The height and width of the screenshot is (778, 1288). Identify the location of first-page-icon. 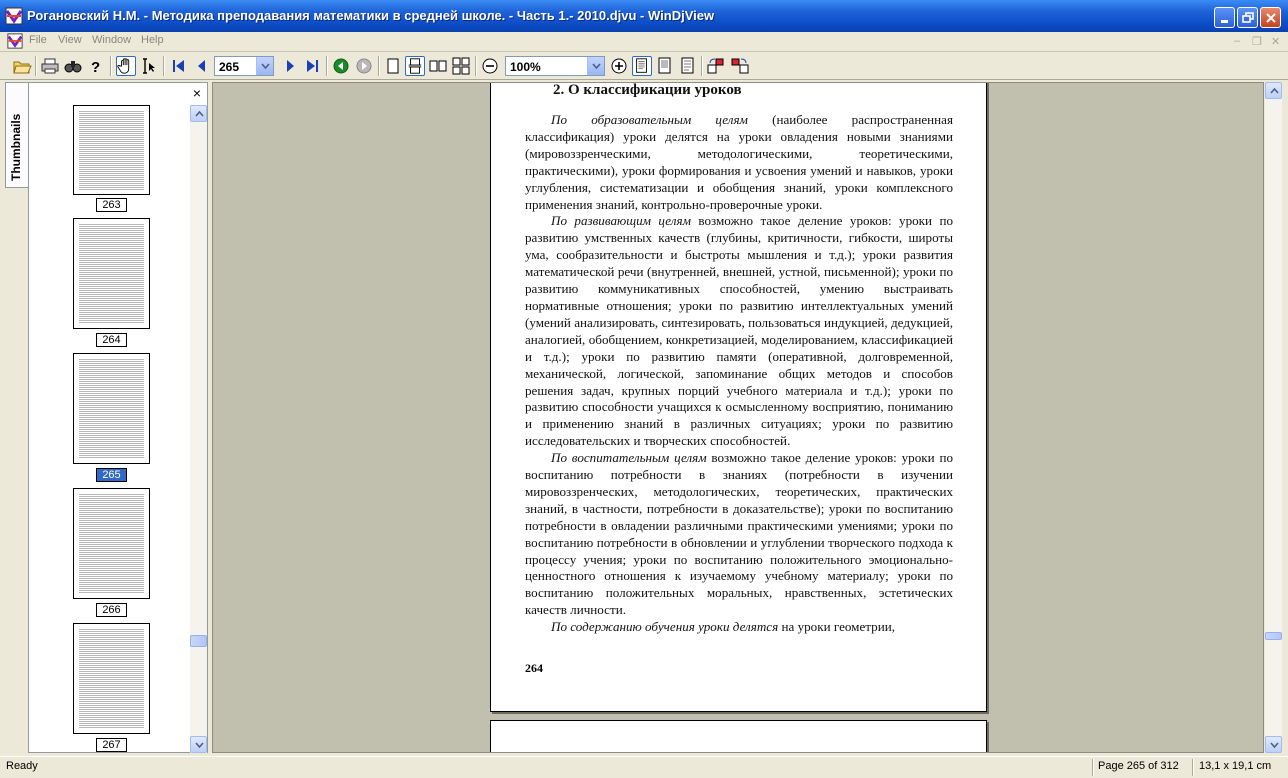
(179, 66).